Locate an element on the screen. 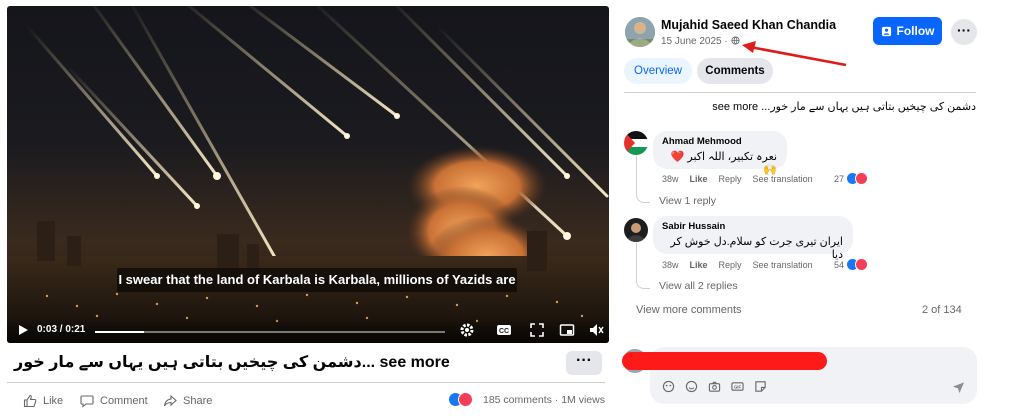  comment-reaction-count: 54 is located at coordinates (839, 265).